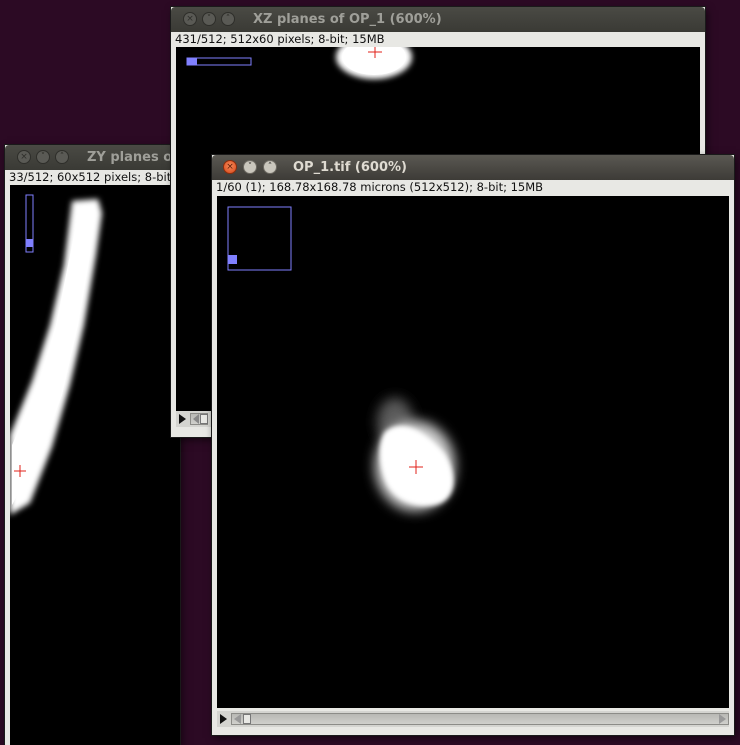 The width and height of the screenshot is (740, 745). Describe the element at coordinates (341, 358) in the screenshot. I see `main-image-svg` at that location.